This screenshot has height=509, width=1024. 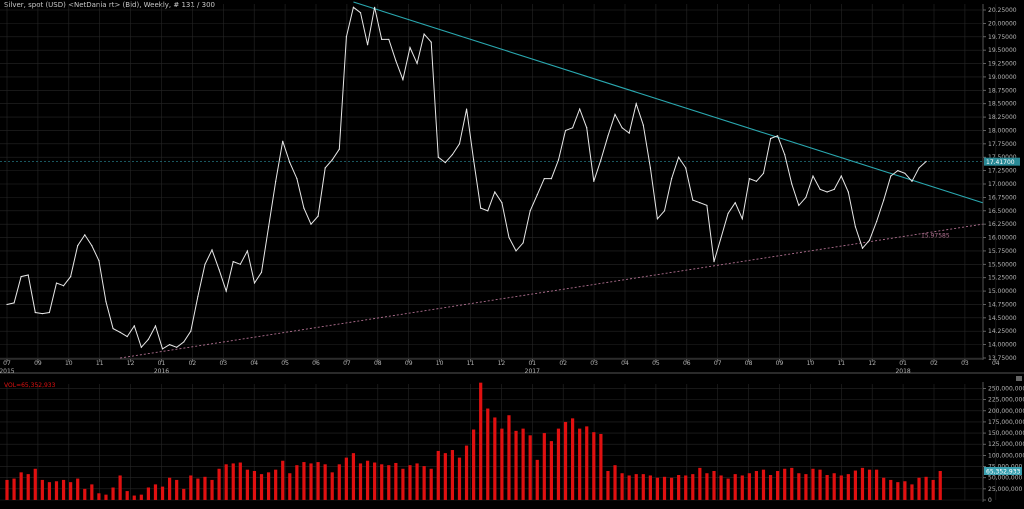 I want to click on price-tick-label: 19.25000, so click(x=1002, y=64).